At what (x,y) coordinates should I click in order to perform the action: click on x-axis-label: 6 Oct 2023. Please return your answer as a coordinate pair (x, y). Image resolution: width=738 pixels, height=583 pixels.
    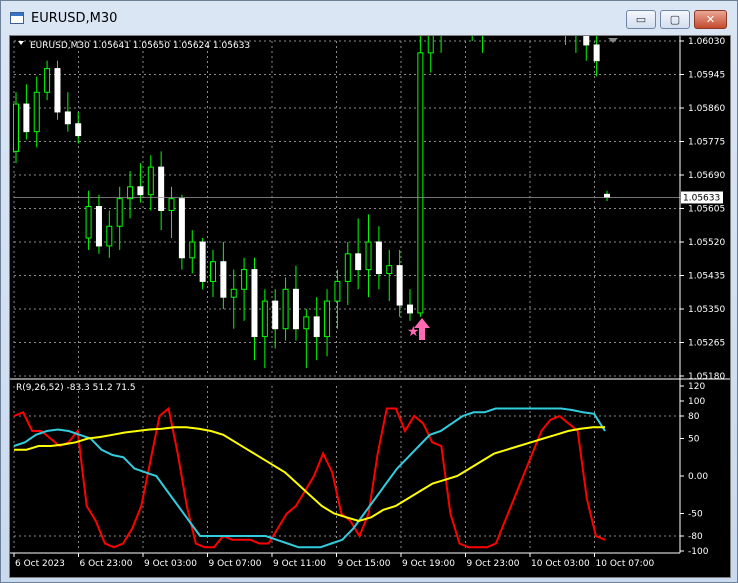
    Looking at the image, I should click on (40, 564).